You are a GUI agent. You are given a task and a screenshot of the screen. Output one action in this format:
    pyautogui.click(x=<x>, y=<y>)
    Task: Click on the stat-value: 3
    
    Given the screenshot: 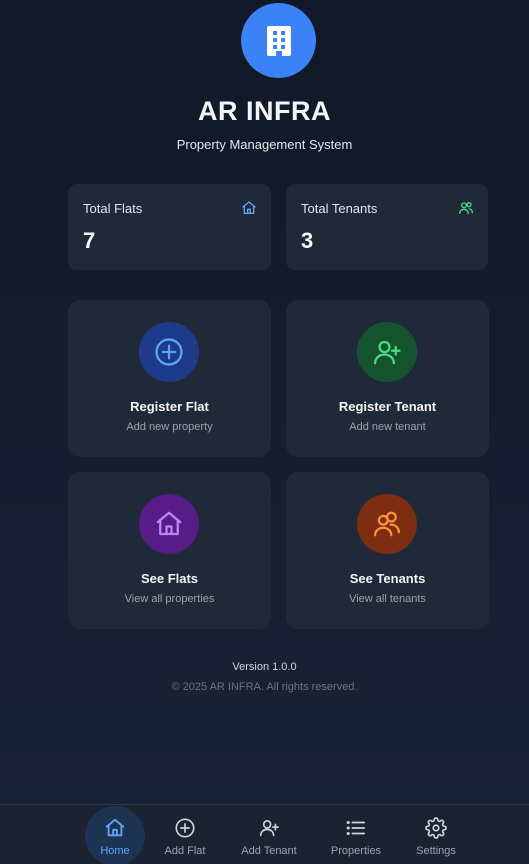 What is the action you would take?
    pyautogui.click(x=307, y=240)
    